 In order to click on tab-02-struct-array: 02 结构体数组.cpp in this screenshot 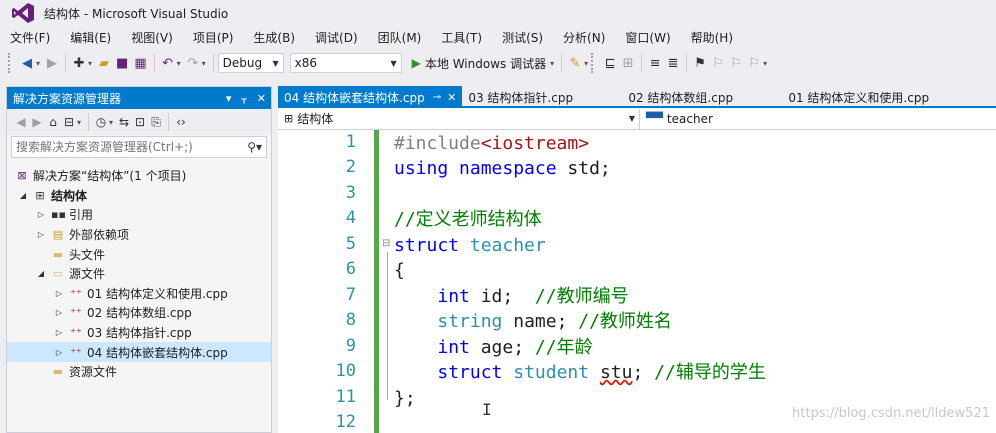, I will do `click(702, 97)`.